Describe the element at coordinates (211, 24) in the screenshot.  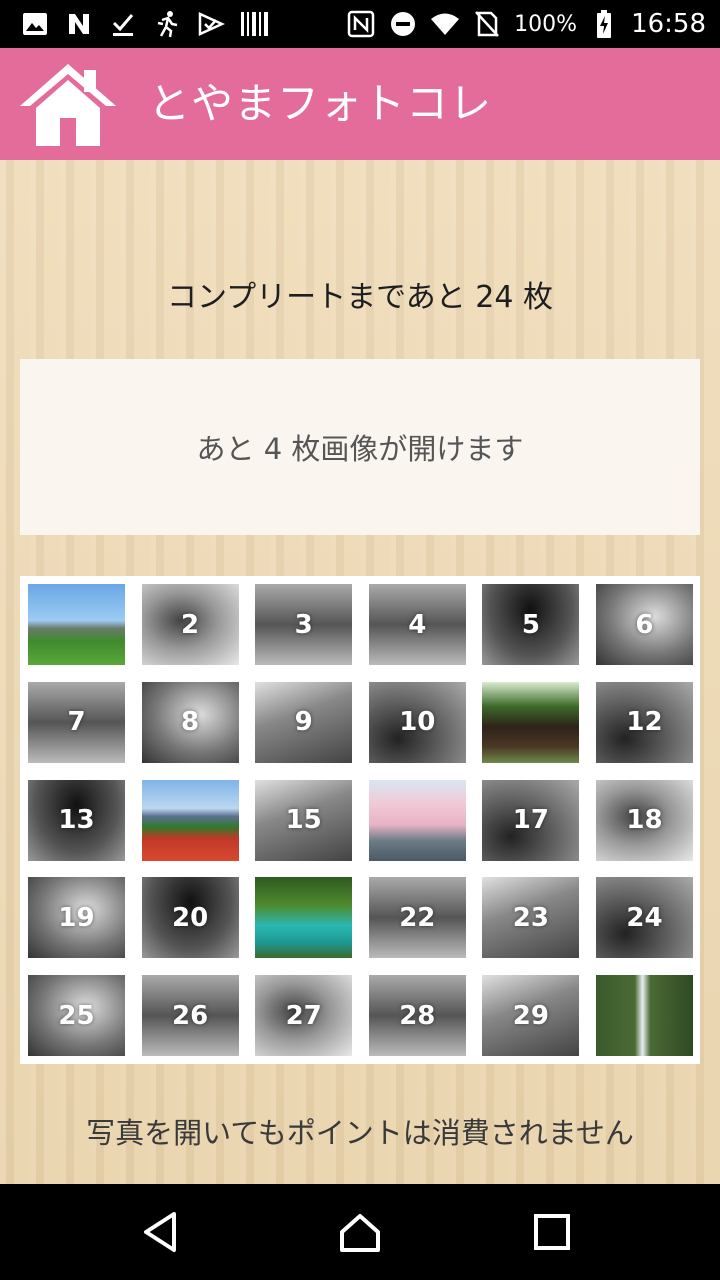
I see `check-icon` at that location.